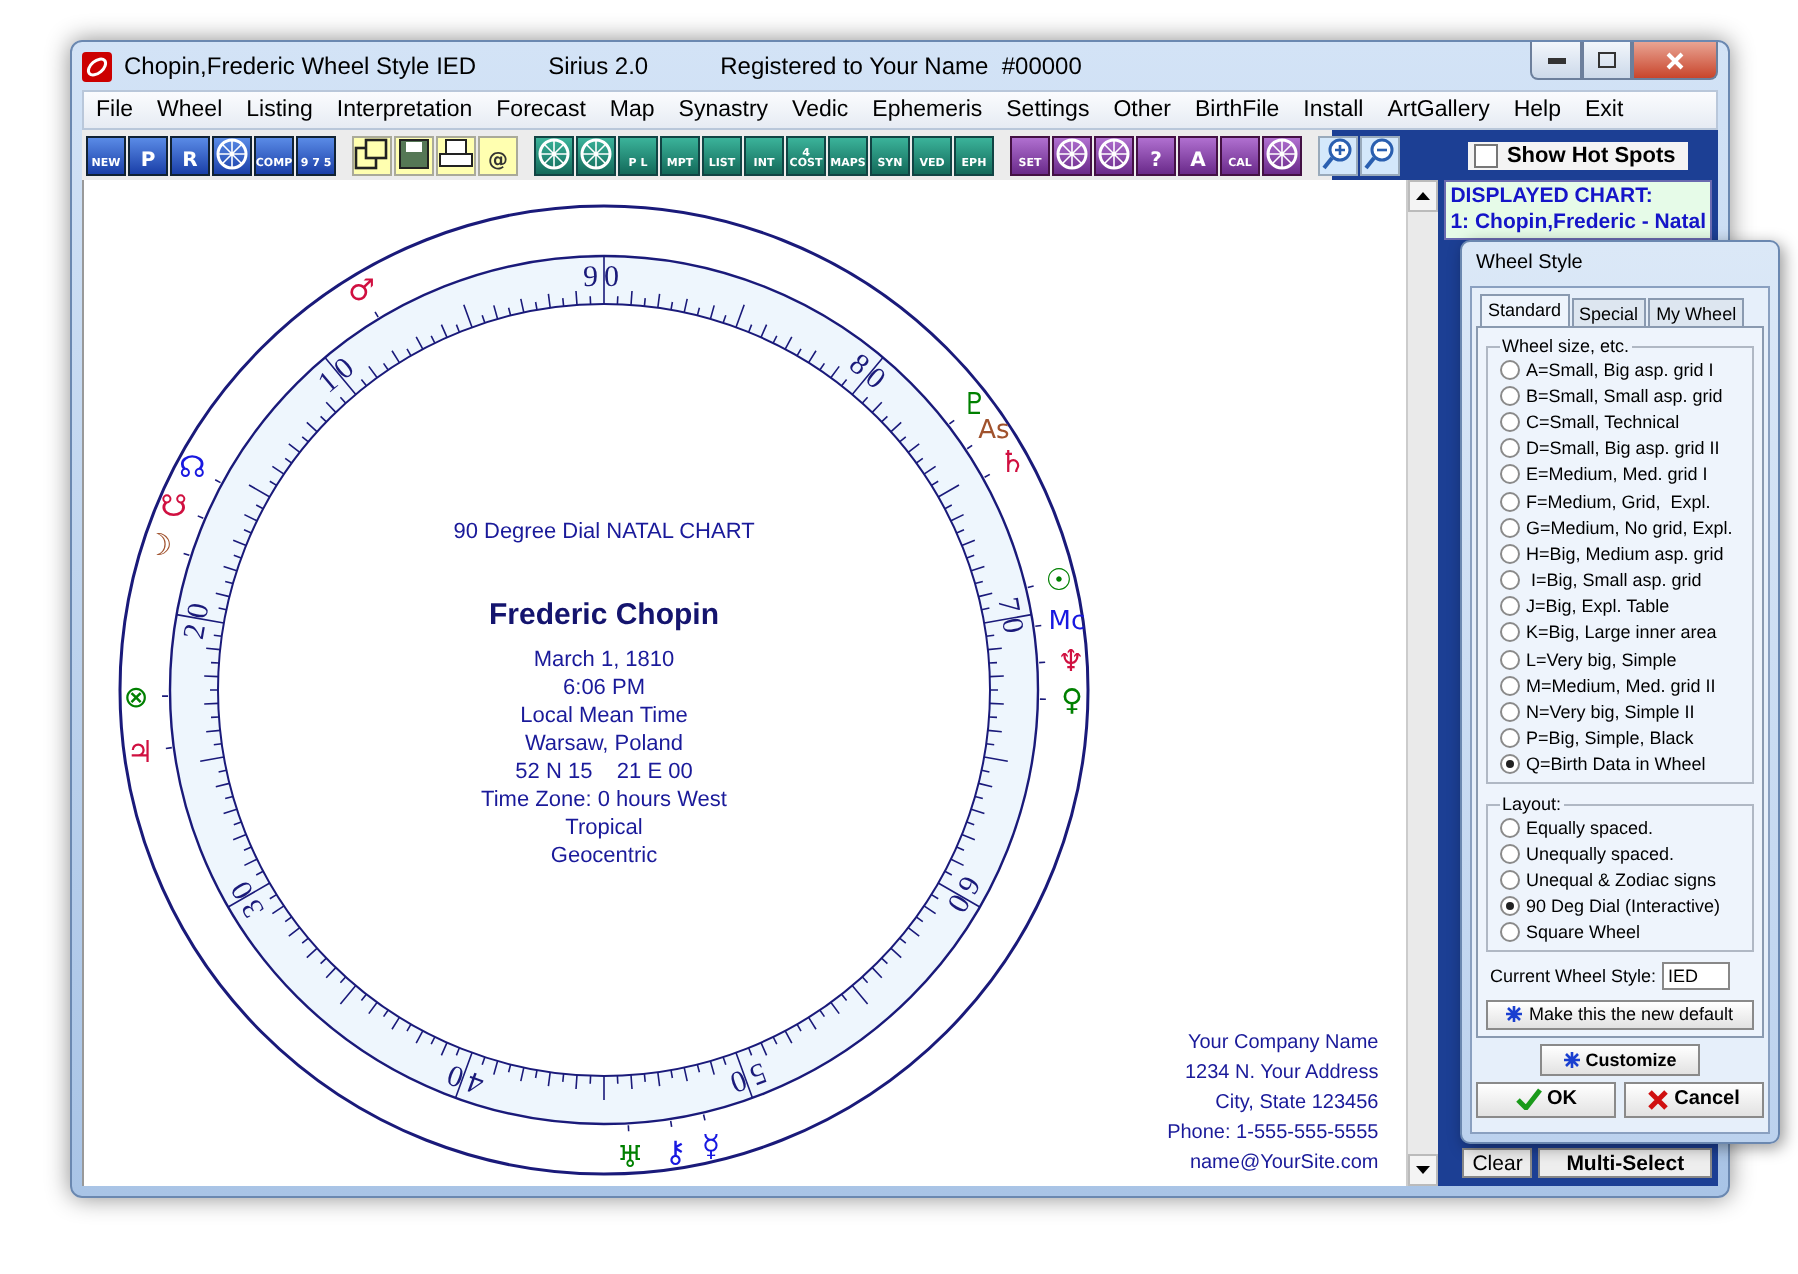 This screenshot has width=1798, height=1274. Describe the element at coordinates (1566, 346) in the screenshot. I see `group-label: Wheel size, etc.` at that location.